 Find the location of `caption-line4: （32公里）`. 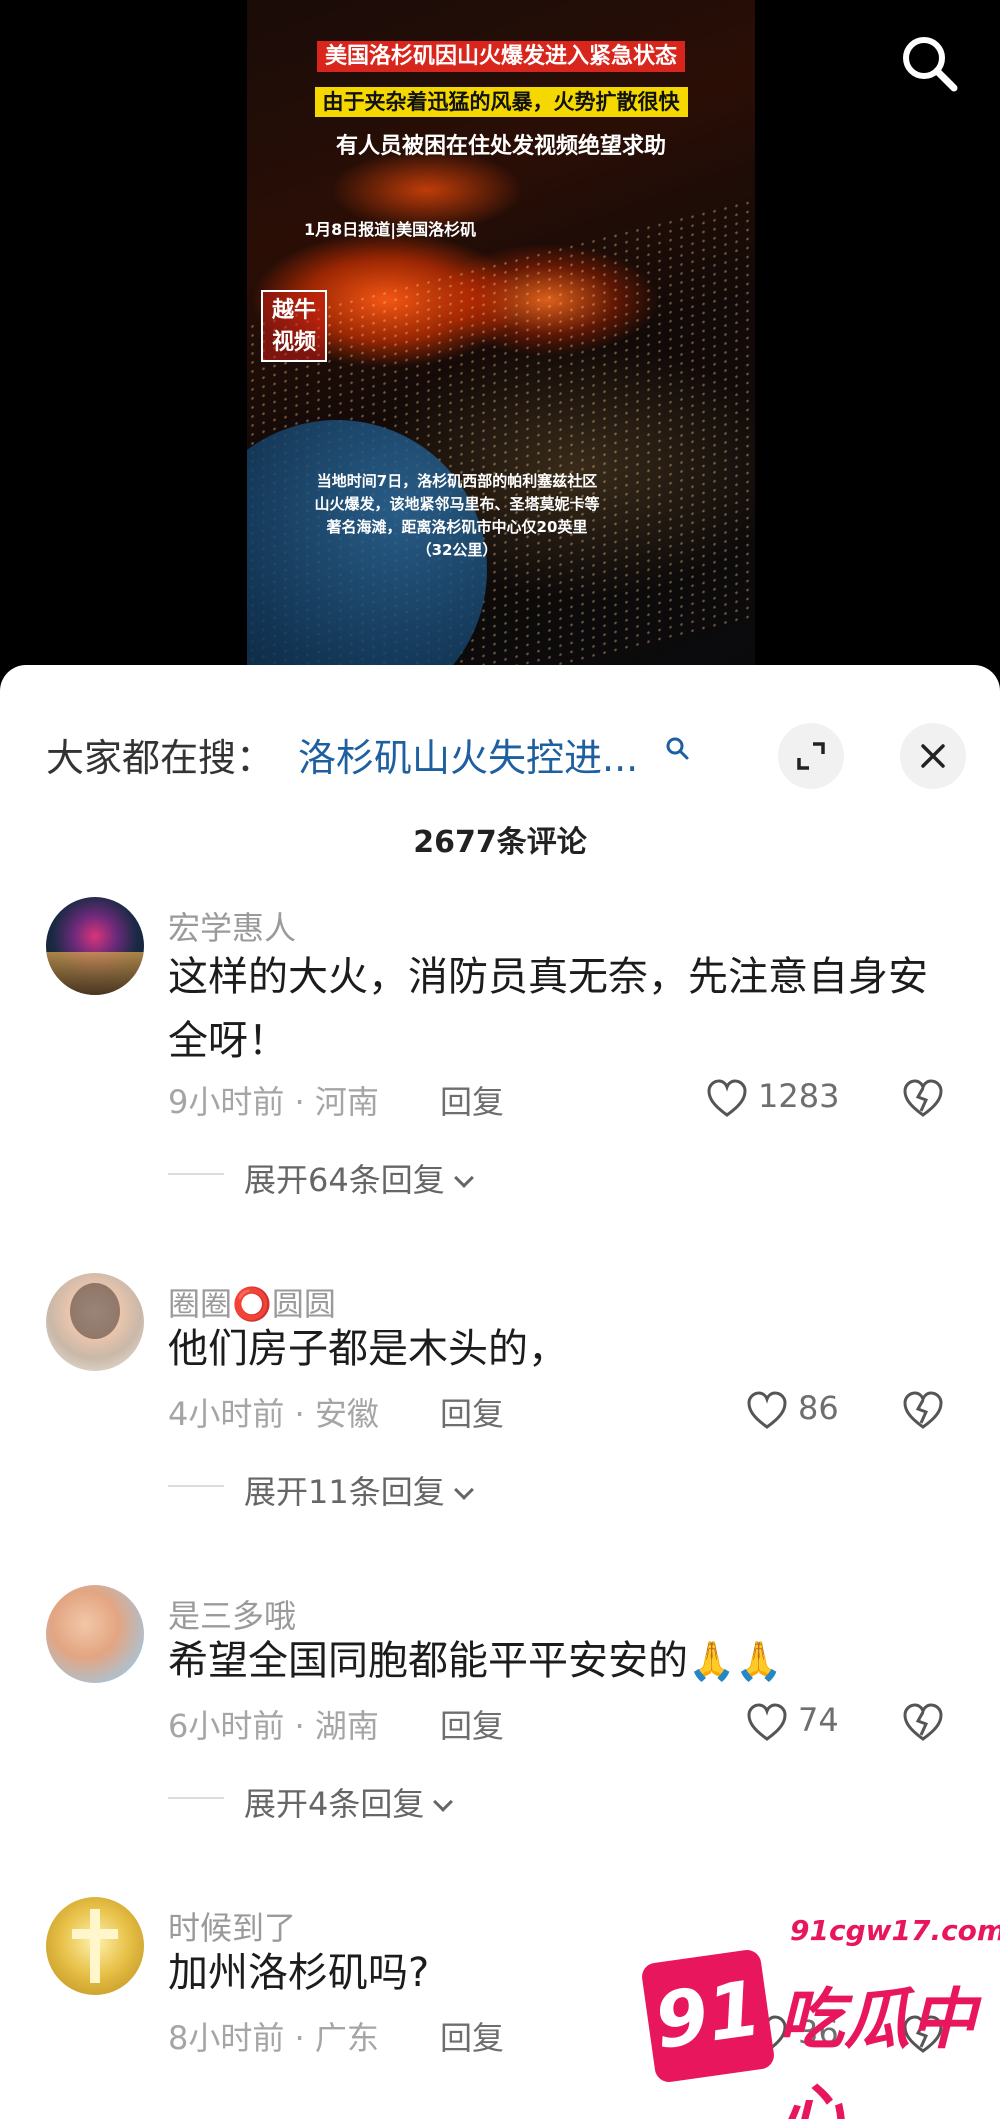

caption-line4: （32公里） is located at coordinates (457, 550).